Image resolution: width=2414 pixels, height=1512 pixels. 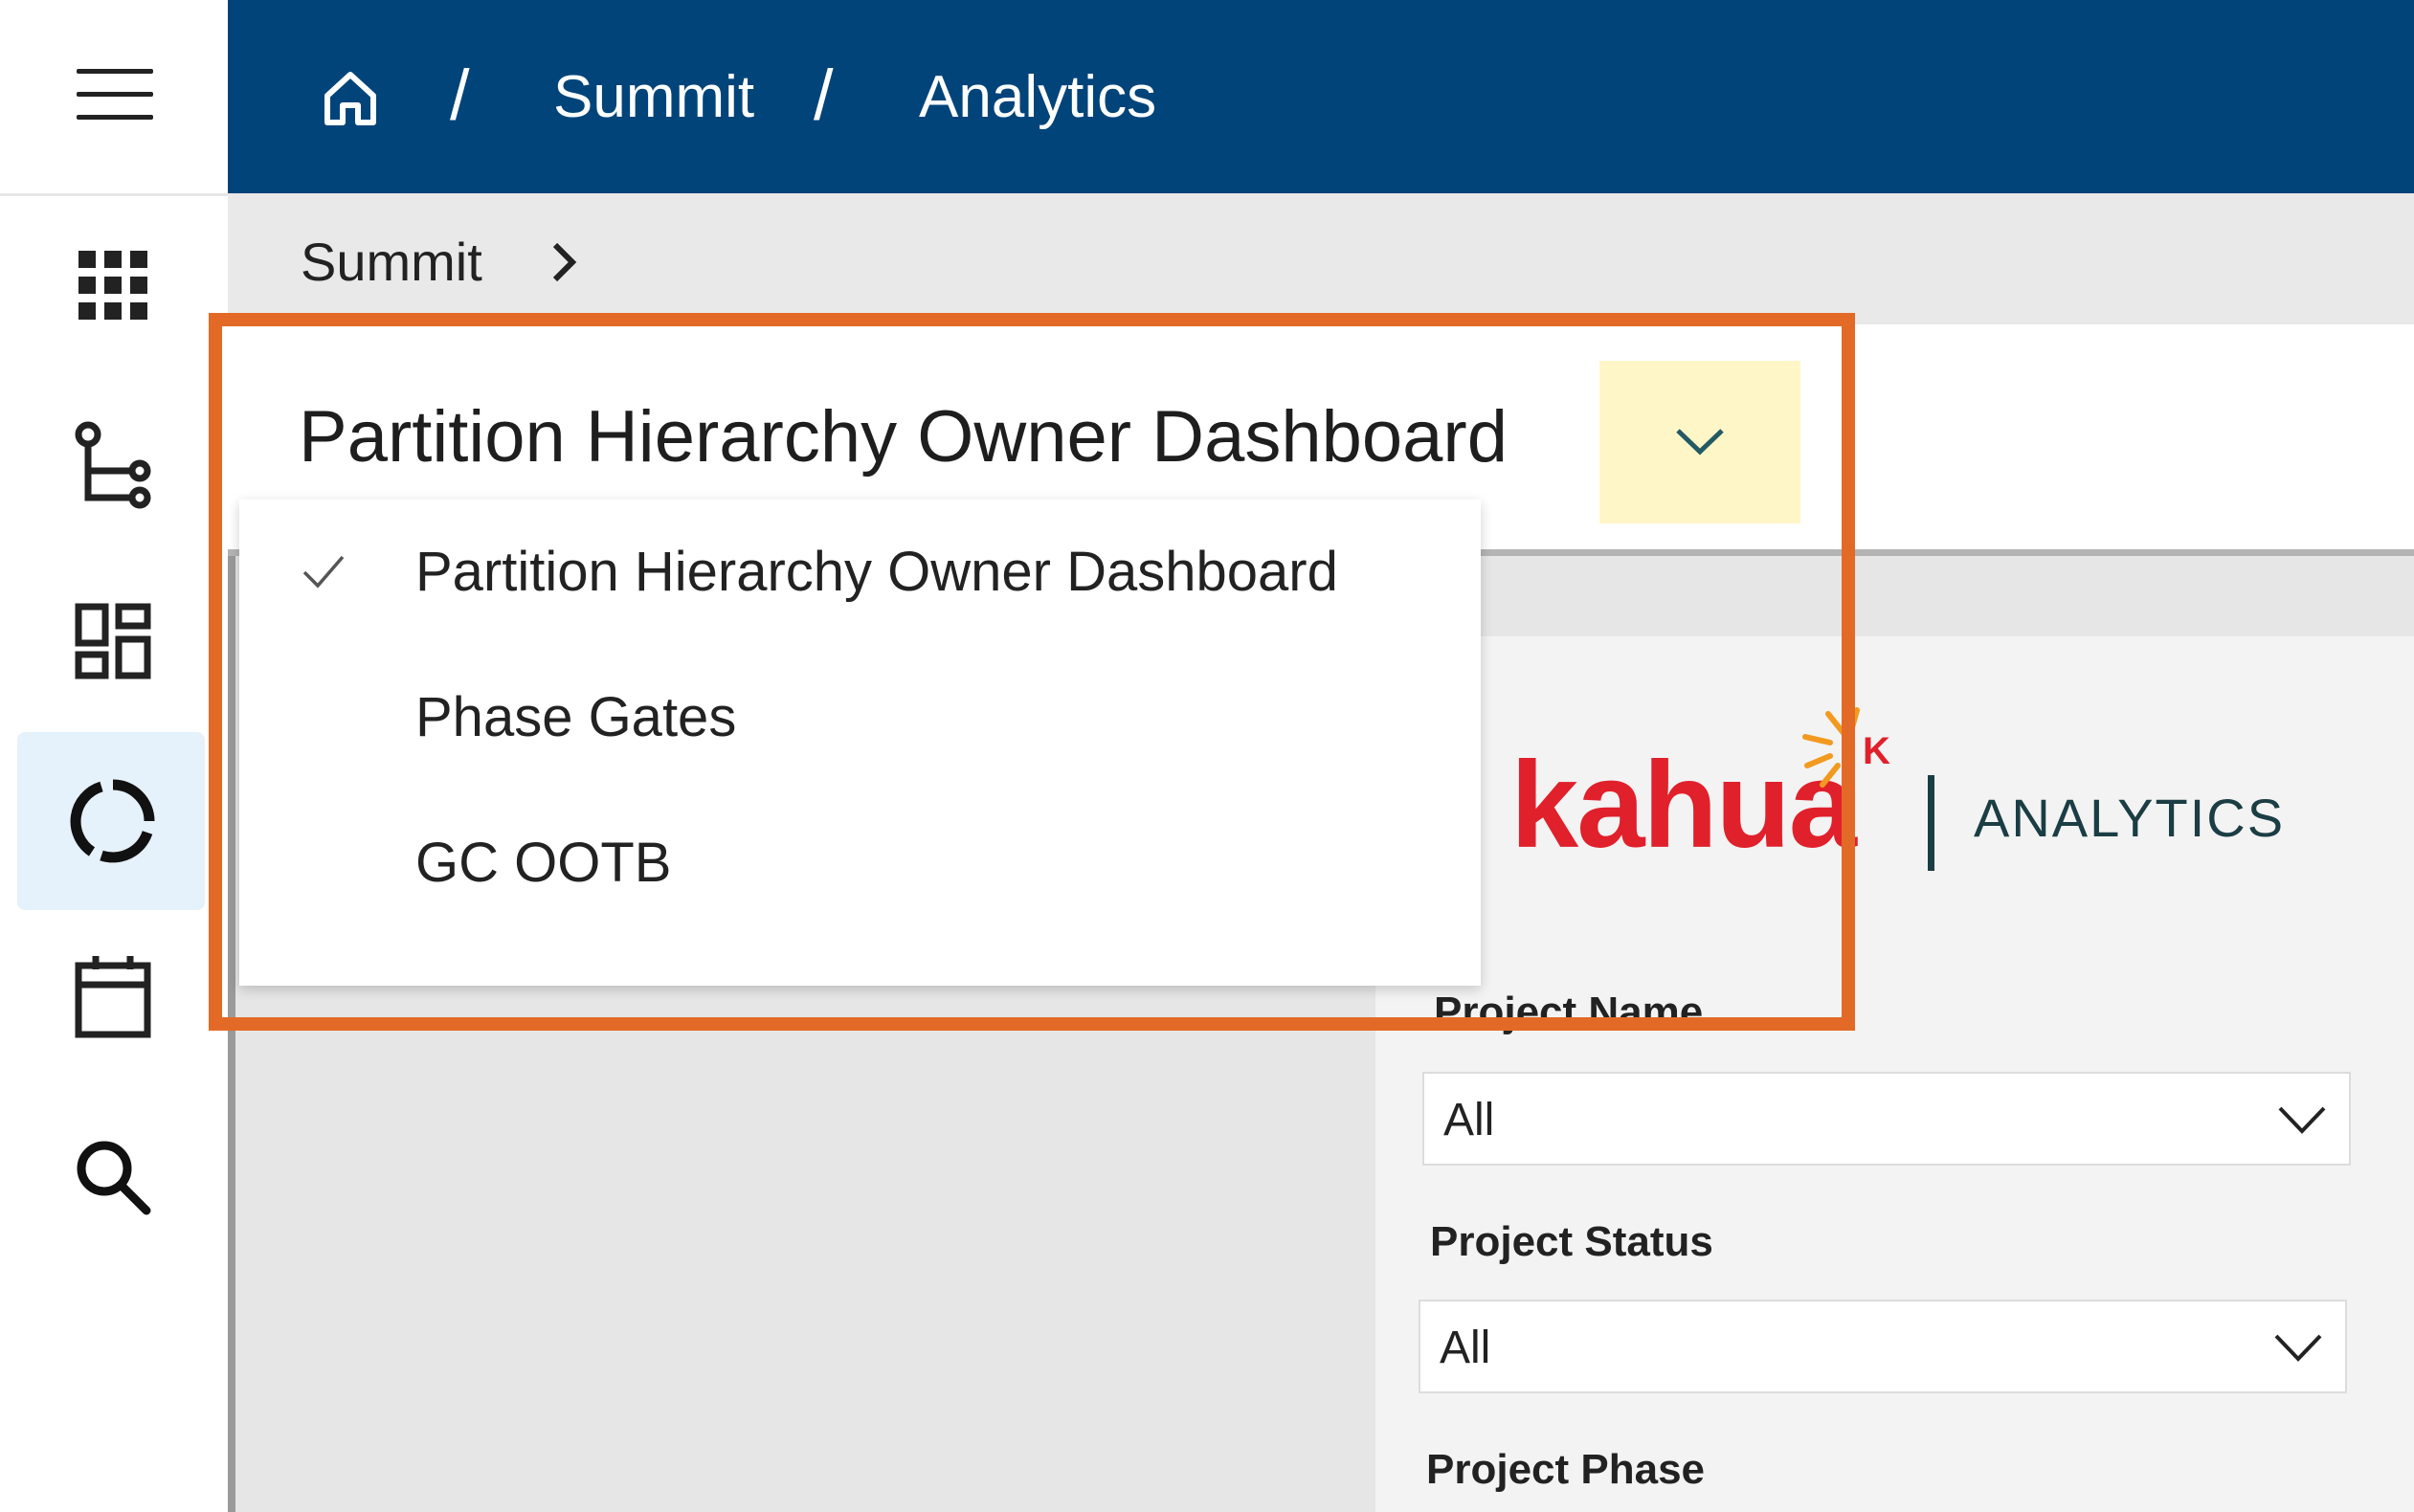 I want to click on filter-label-project-phase: Project Phase, so click(x=1566, y=1469).